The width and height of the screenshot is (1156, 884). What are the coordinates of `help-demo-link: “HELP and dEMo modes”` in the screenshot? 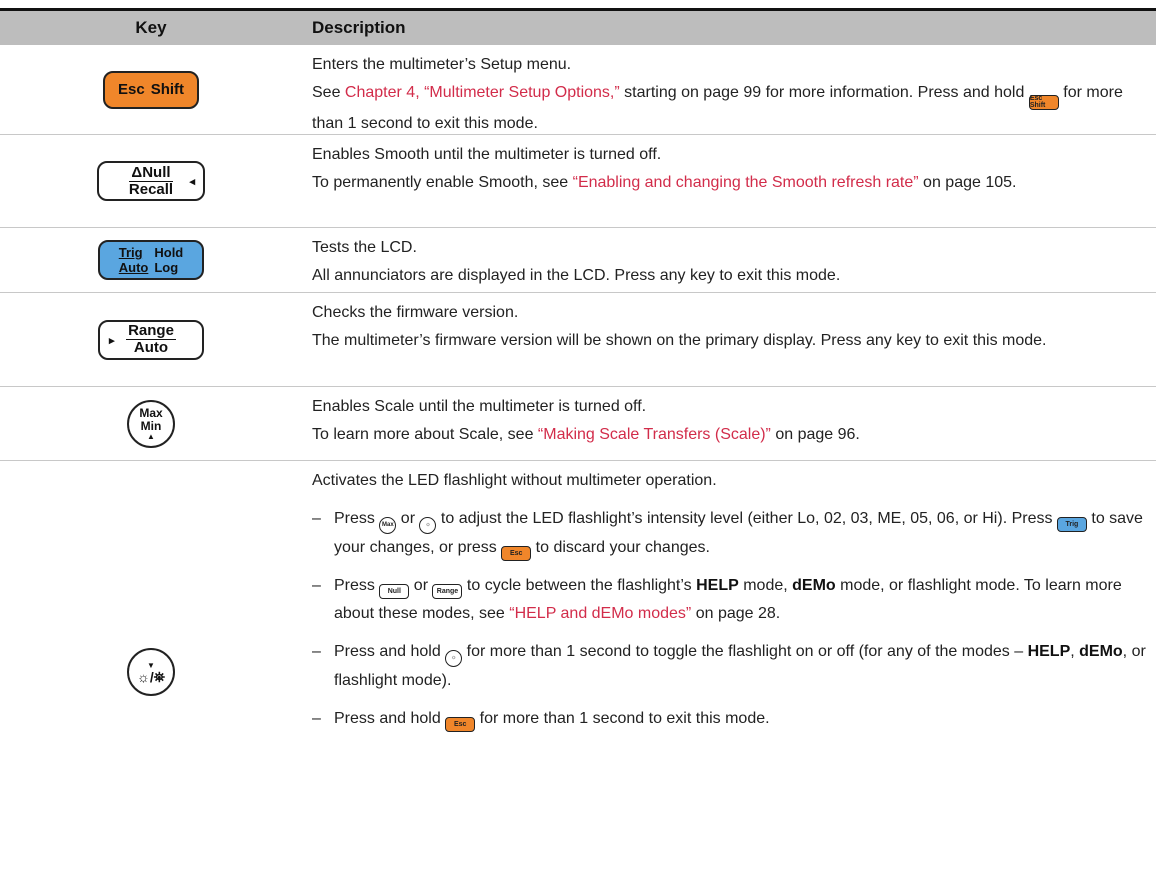 It's located at (600, 613).